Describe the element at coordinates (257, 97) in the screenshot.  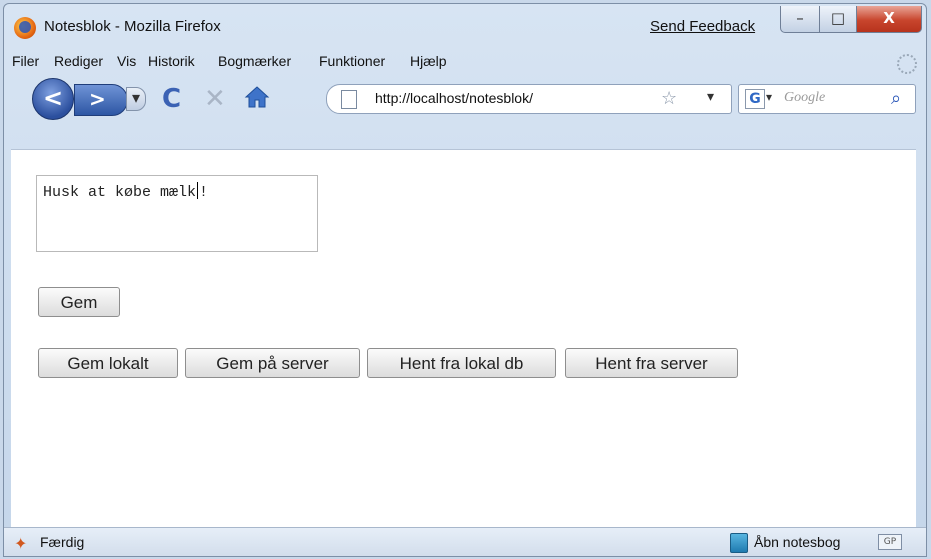
I see `home-icon` at that location.